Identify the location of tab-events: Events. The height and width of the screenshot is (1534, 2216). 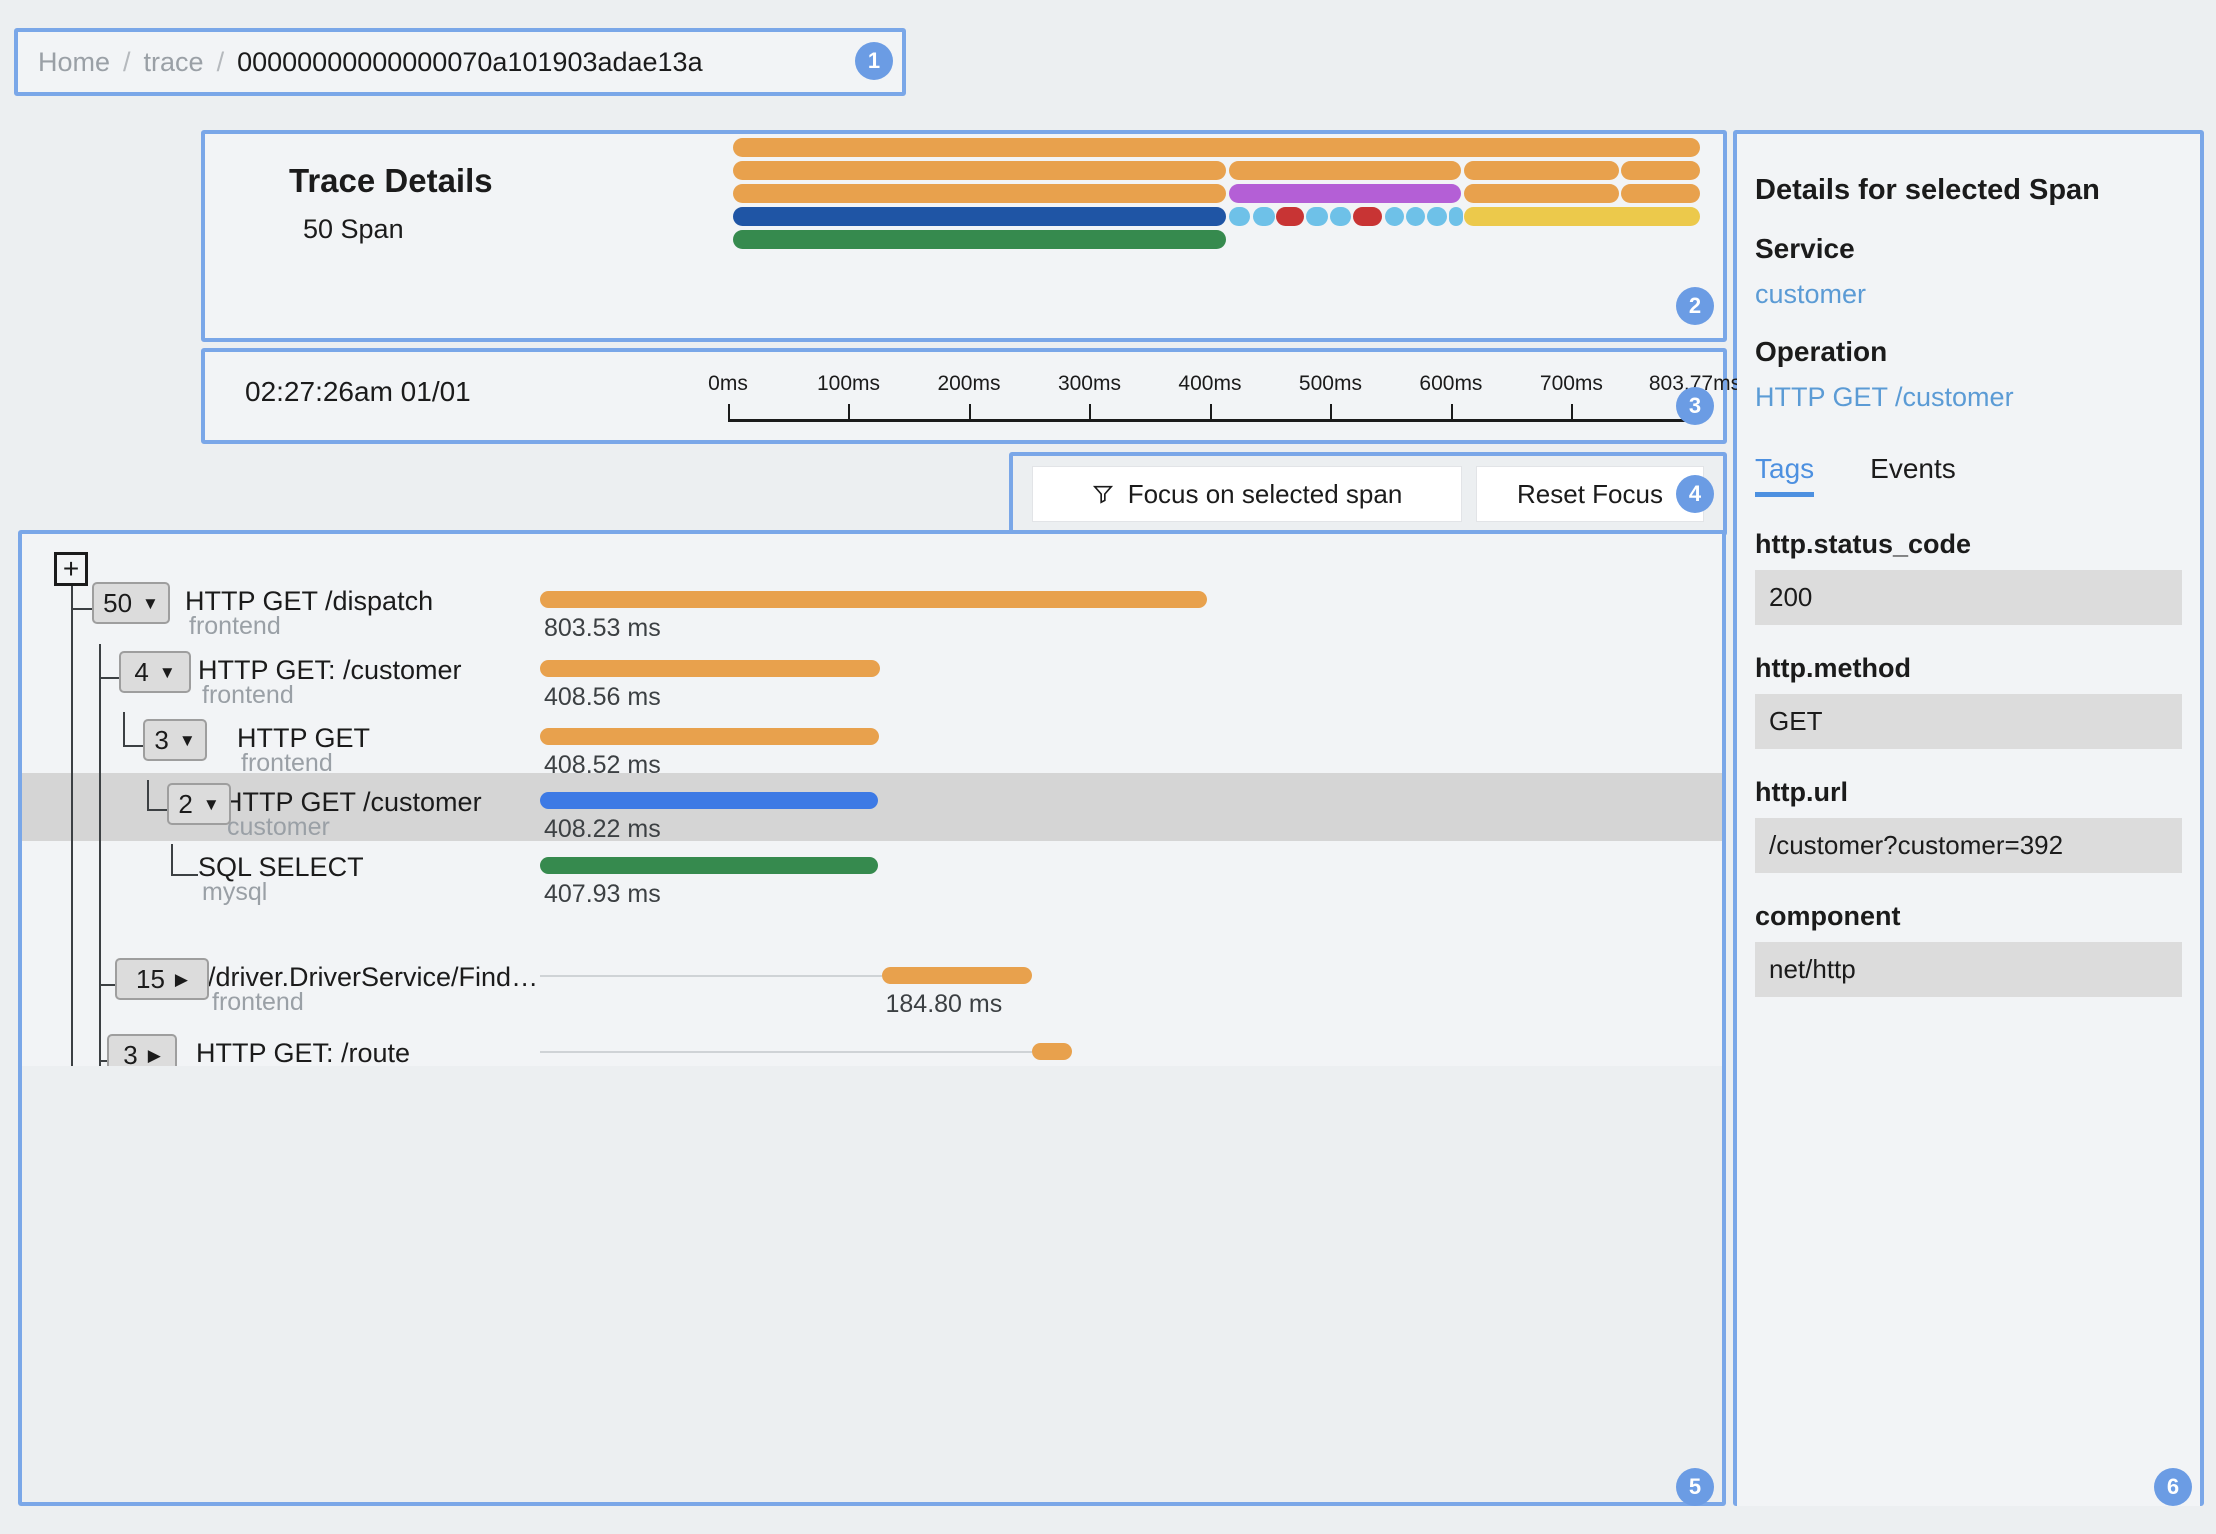
(1913, 475).